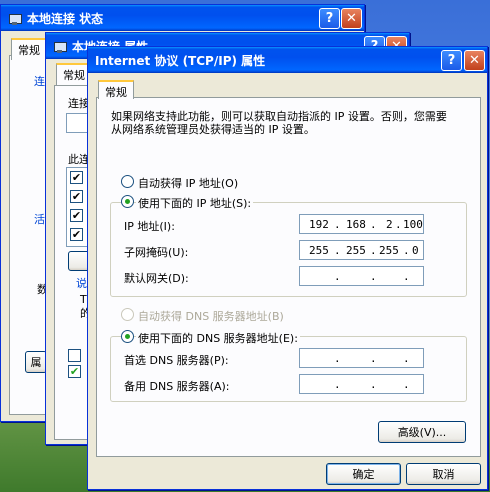 Image resolution: width=490 pixels, height=492 pixels. I want to click on manual-ip-radio, so click(127, 201).